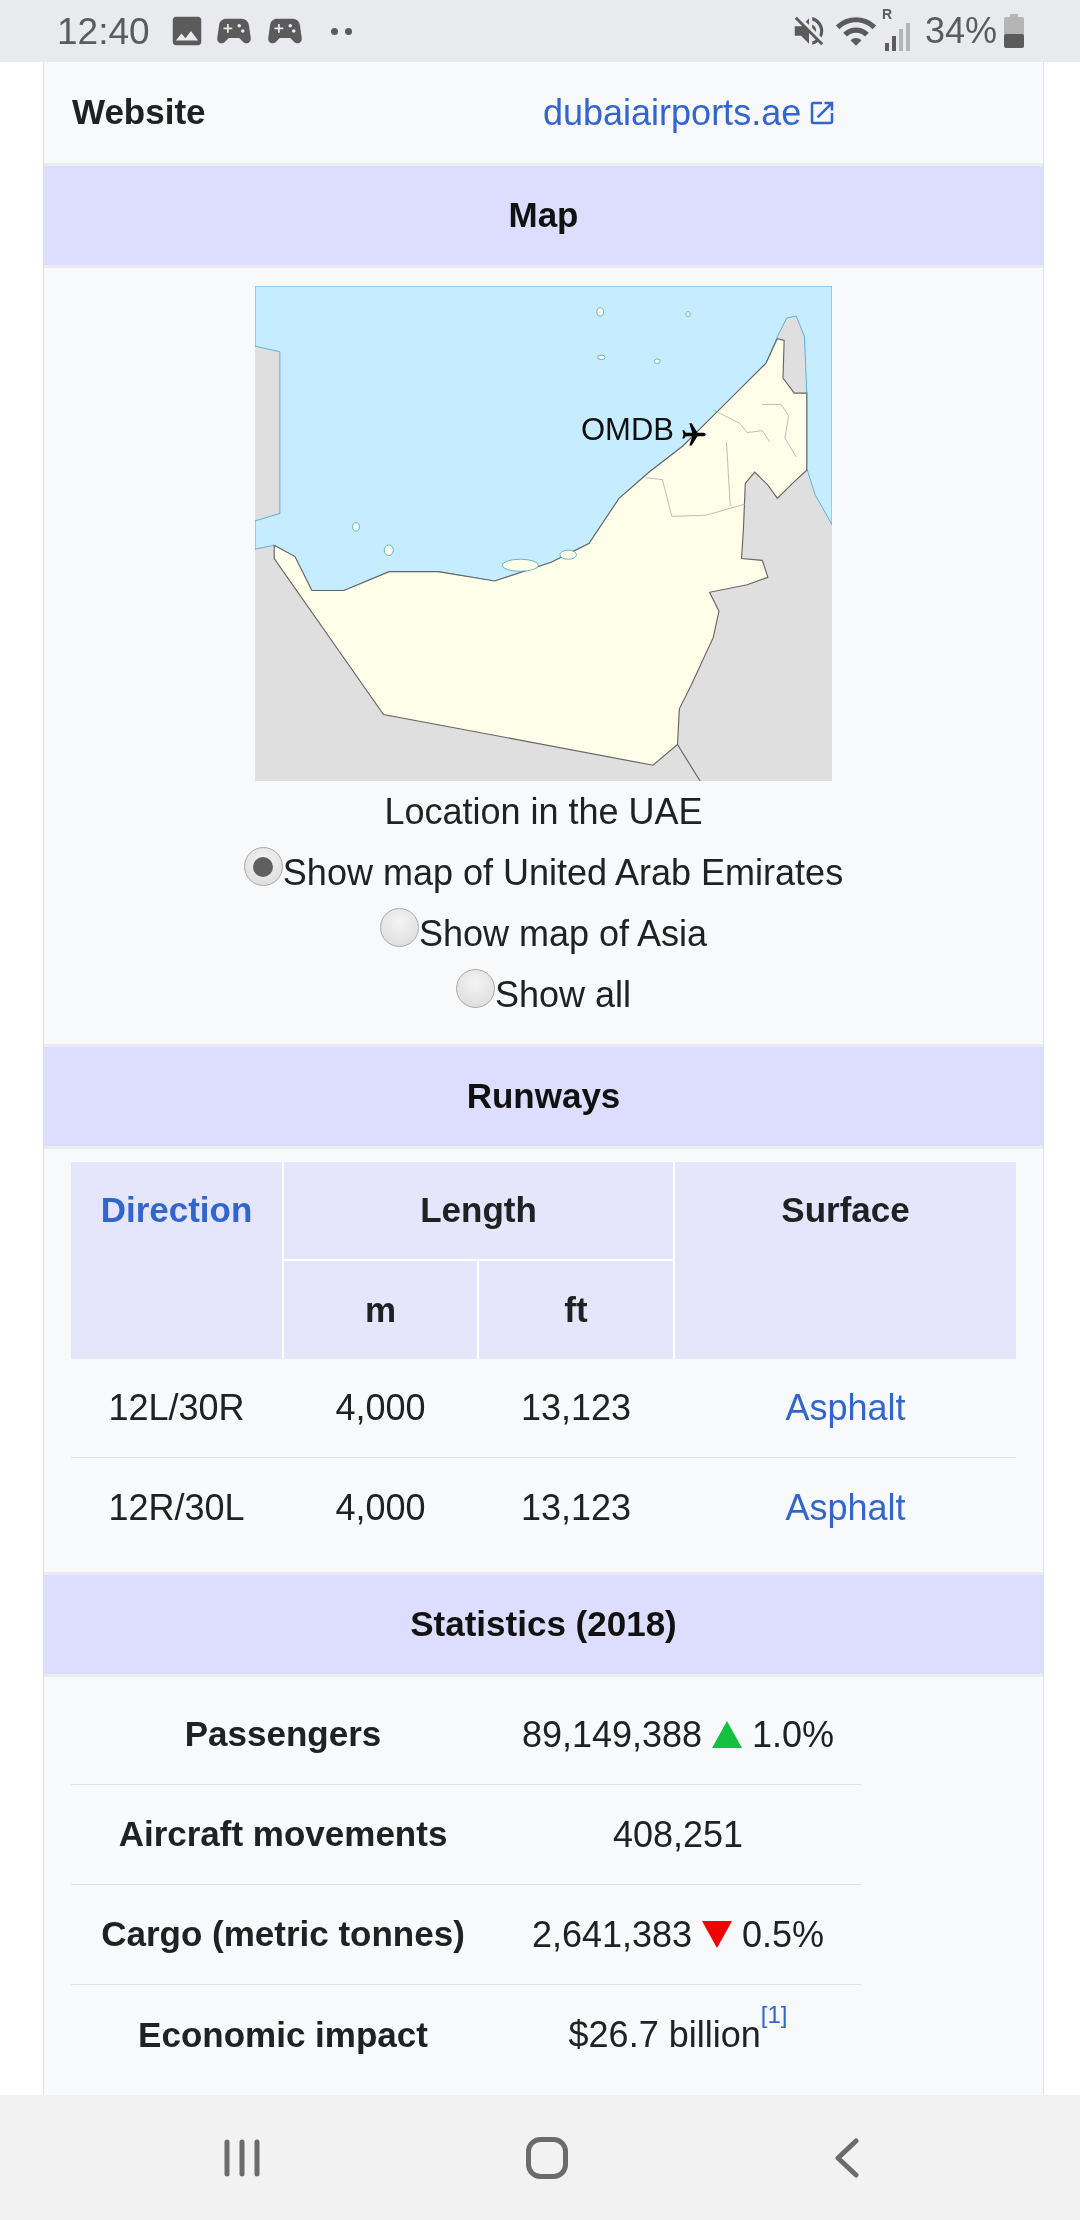 The width and height of the screenshot is (1080, 2220). What do you see at coordinates (690, 112) in the screenshot?
I see `website-link: dubaiairports.ae` at bounding box center [690, 112].